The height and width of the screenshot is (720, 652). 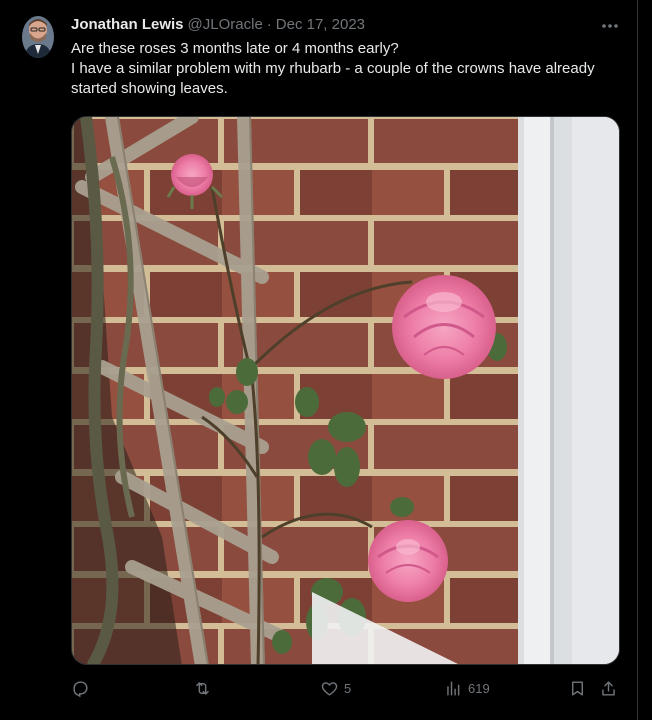 What do you see at coordinates (408, 561) in the screenshot?
I see `rose-bloom-small` at bounding box center [408, 561].